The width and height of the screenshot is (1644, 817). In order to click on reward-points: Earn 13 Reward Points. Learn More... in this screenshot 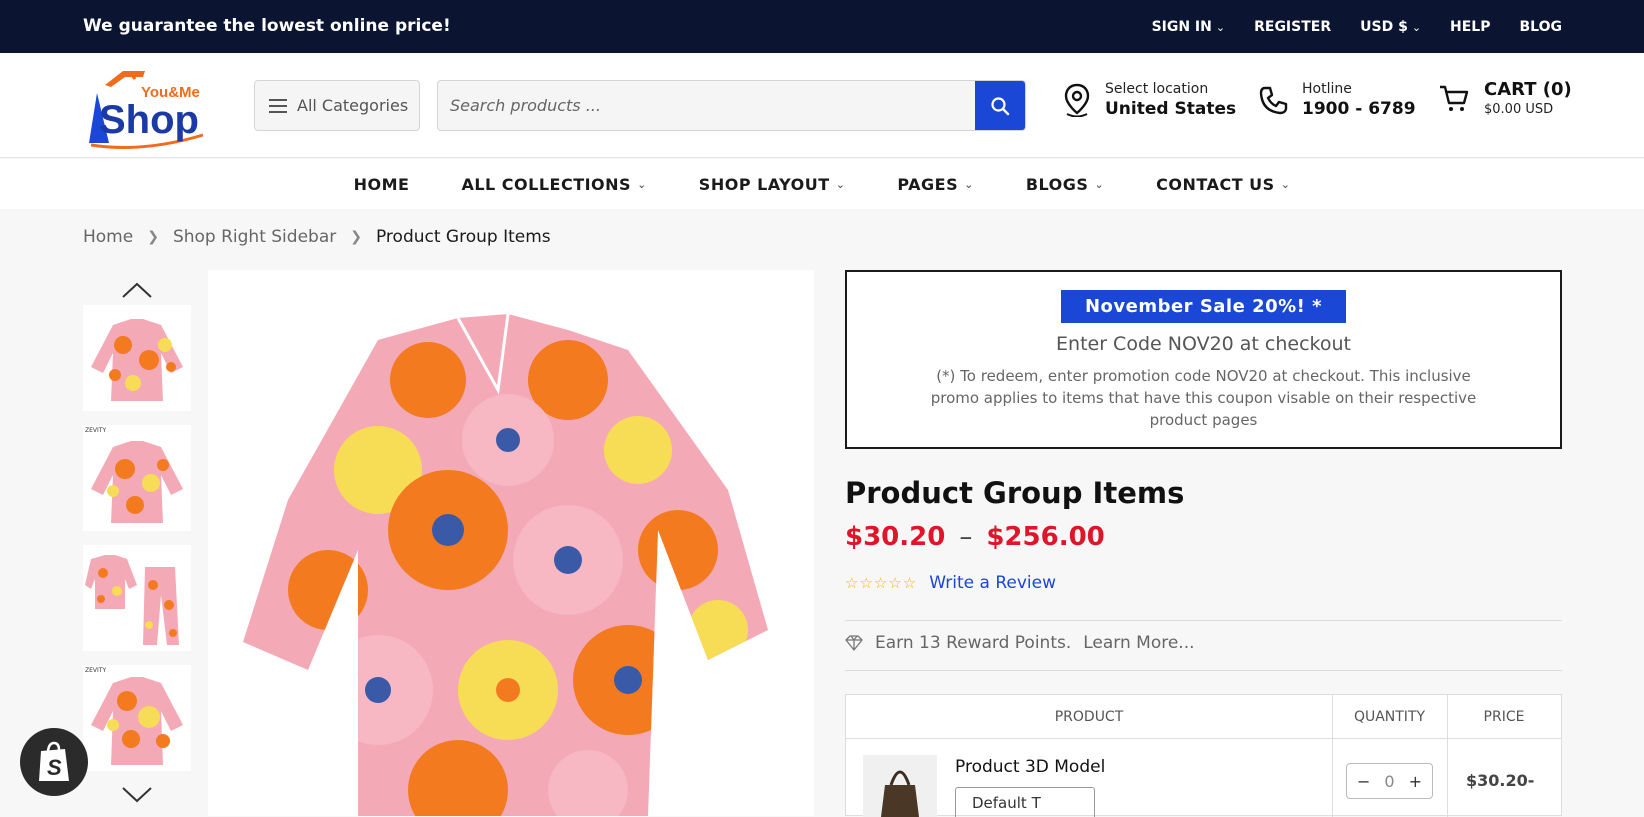, I will do `click(1020, 643)`.